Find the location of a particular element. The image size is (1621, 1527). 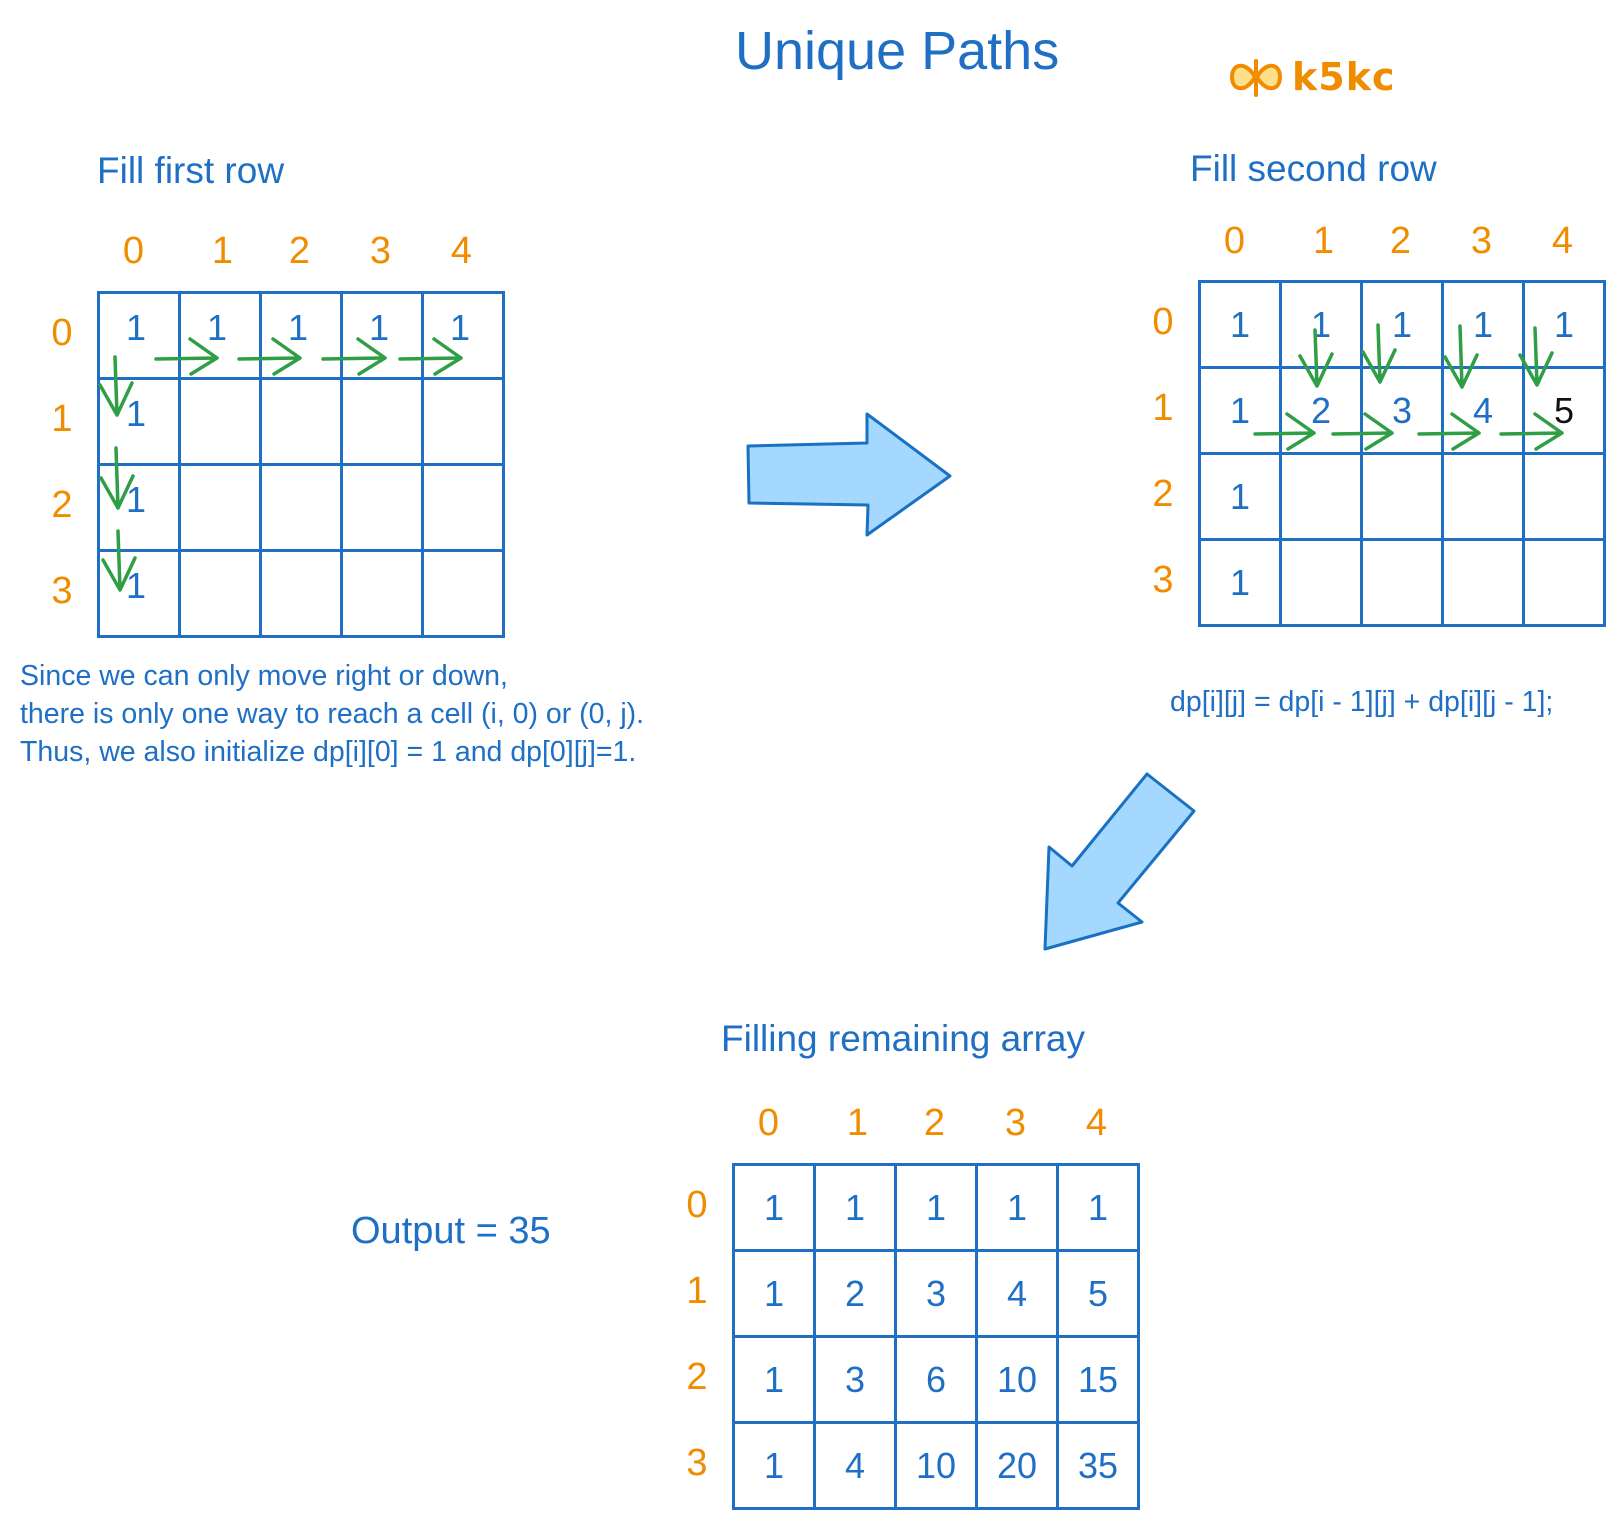

brand-text: k5kc is located at coordinates (1344, 77).